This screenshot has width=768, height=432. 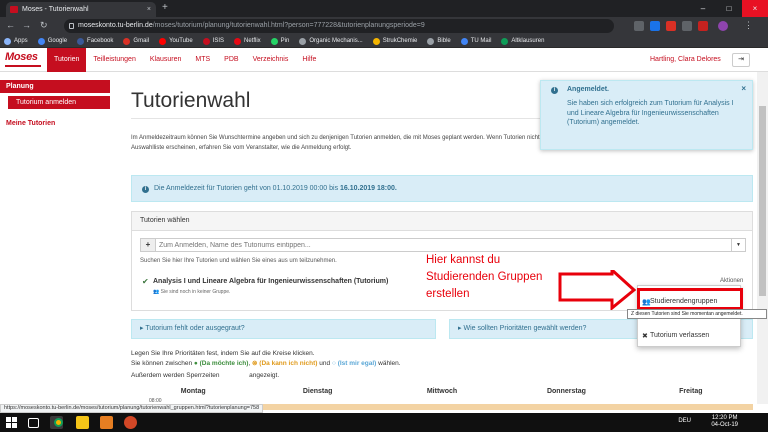 I want to click on annotation-line-3: erstellen, so click(x=448, y=294).